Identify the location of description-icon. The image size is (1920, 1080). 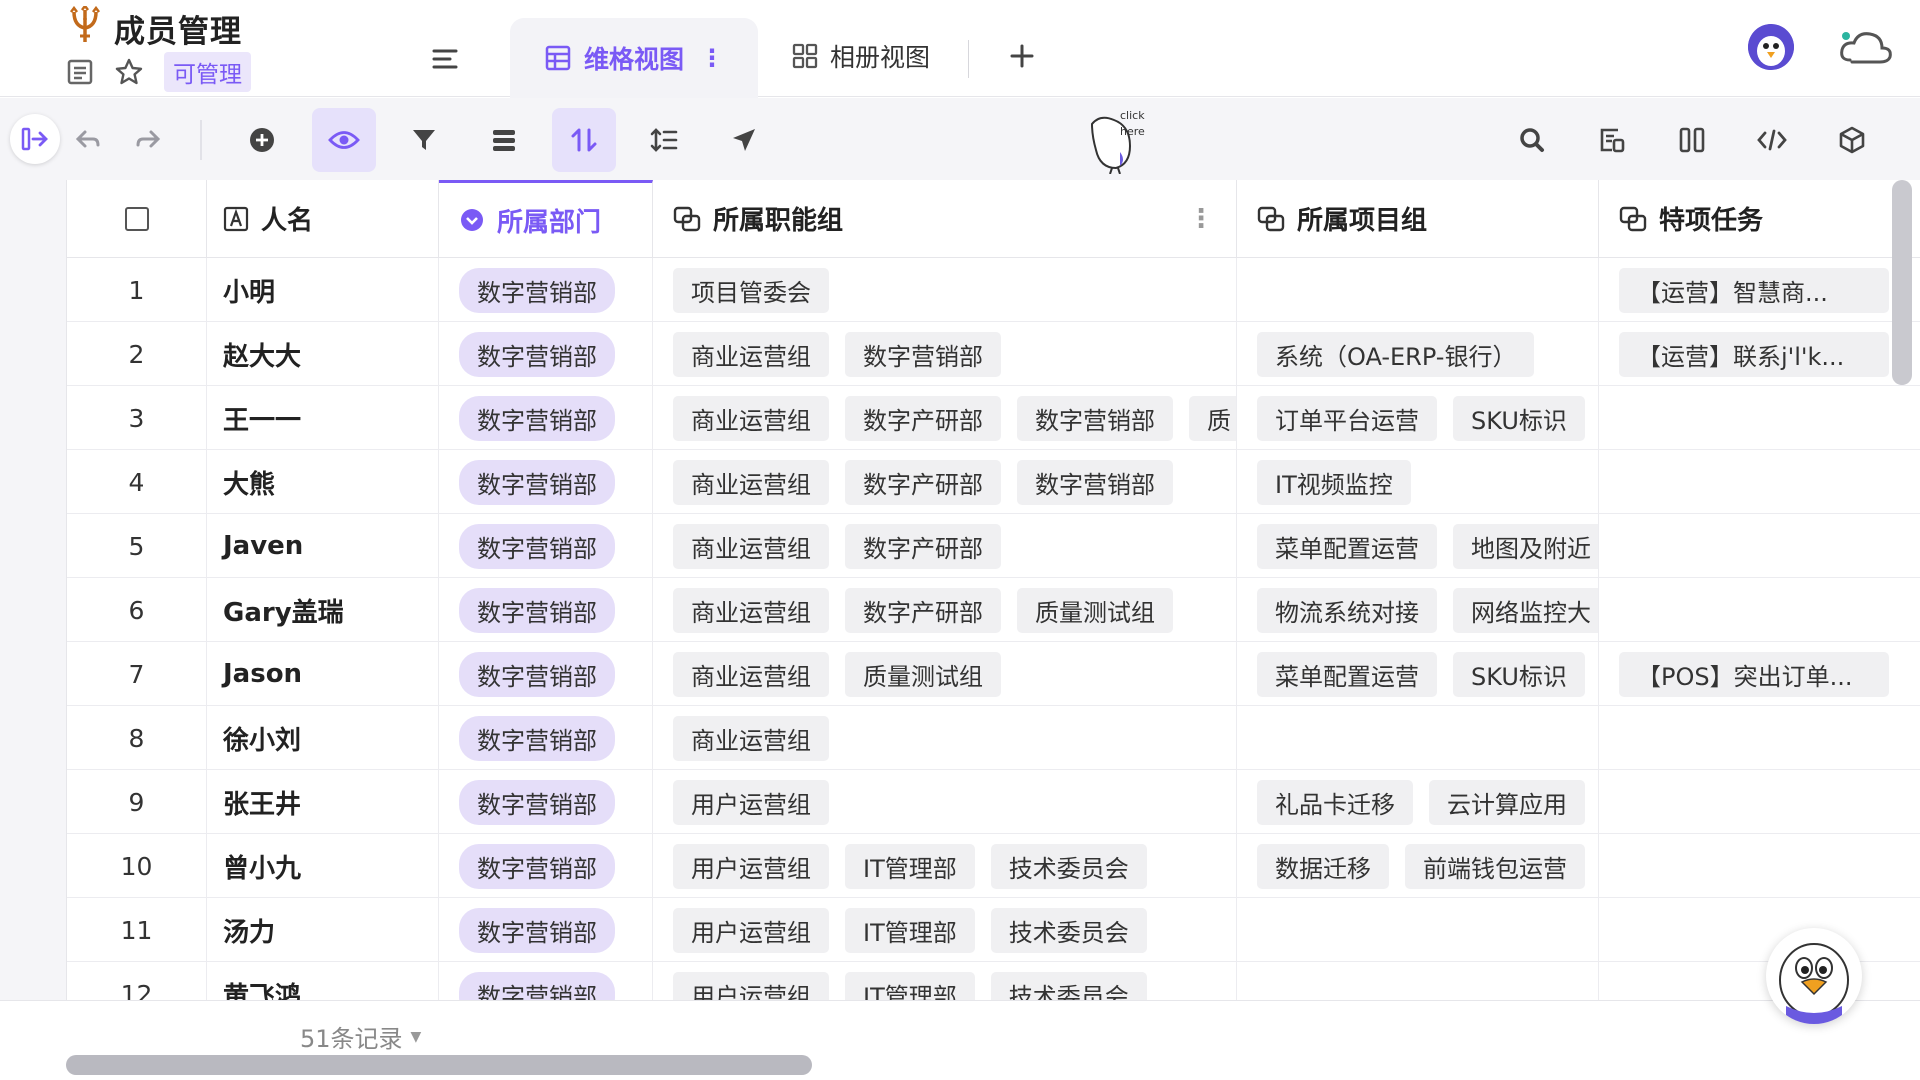
(80, 72).